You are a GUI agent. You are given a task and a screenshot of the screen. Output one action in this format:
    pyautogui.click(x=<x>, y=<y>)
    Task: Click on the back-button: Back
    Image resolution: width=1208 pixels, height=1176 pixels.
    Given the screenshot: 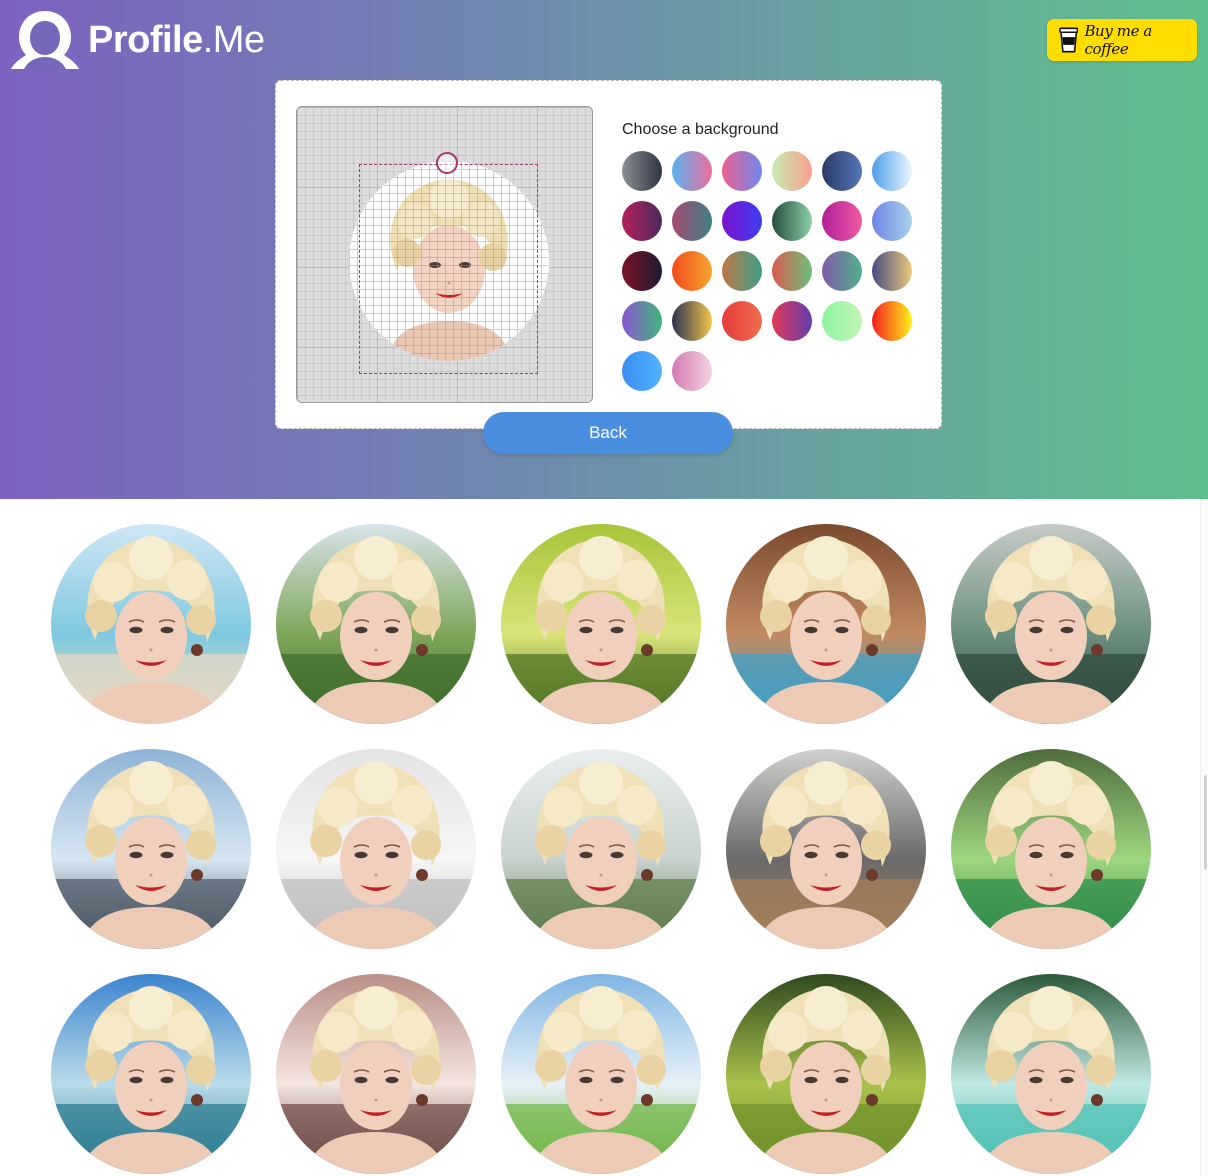 What is the action you would take?
    pyautogui.click(x=608, y=433)
    